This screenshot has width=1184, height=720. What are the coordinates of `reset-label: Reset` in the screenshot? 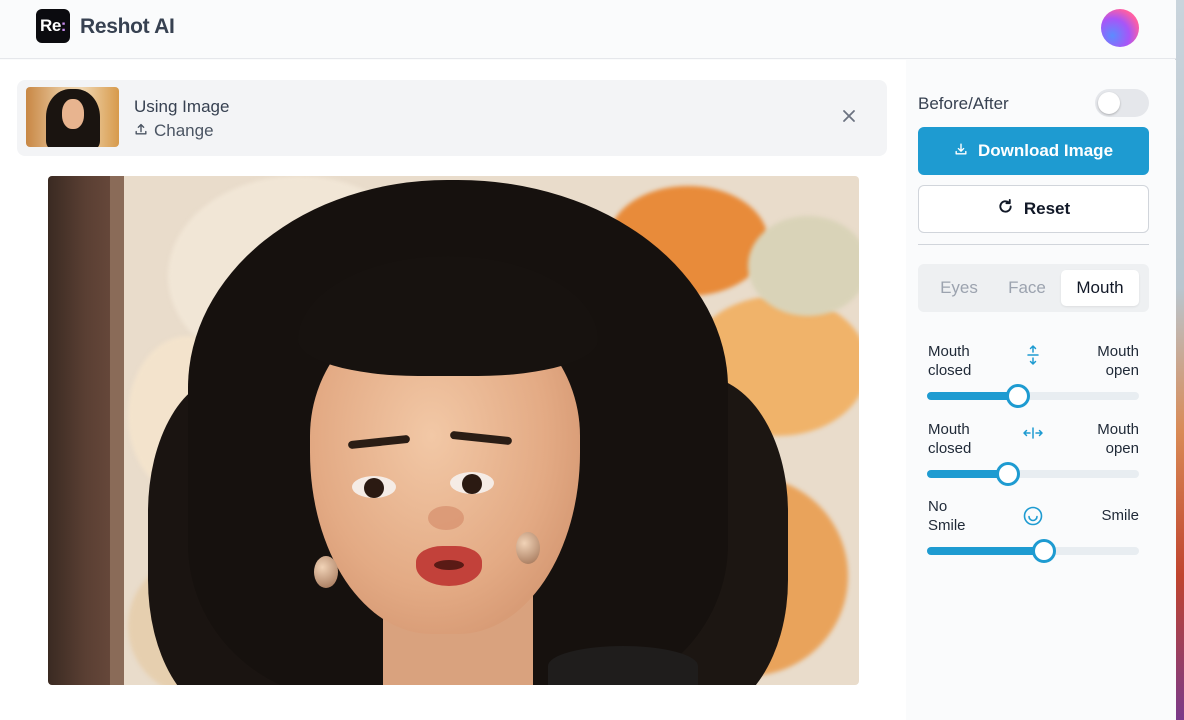 It's located at (1047, 208).